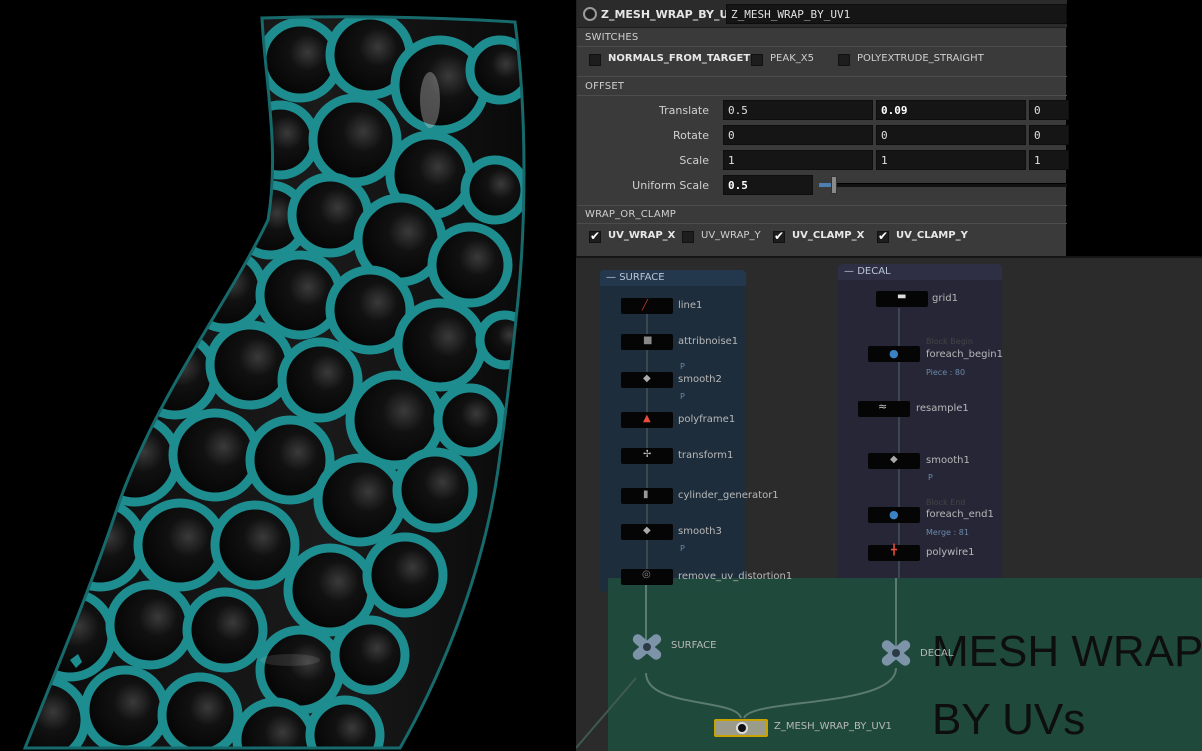 This screenshot has width=1202, height=751. I want to click on checkbox-label: POLYEXTRUDE_STRAIGHT, so click(920, 58).